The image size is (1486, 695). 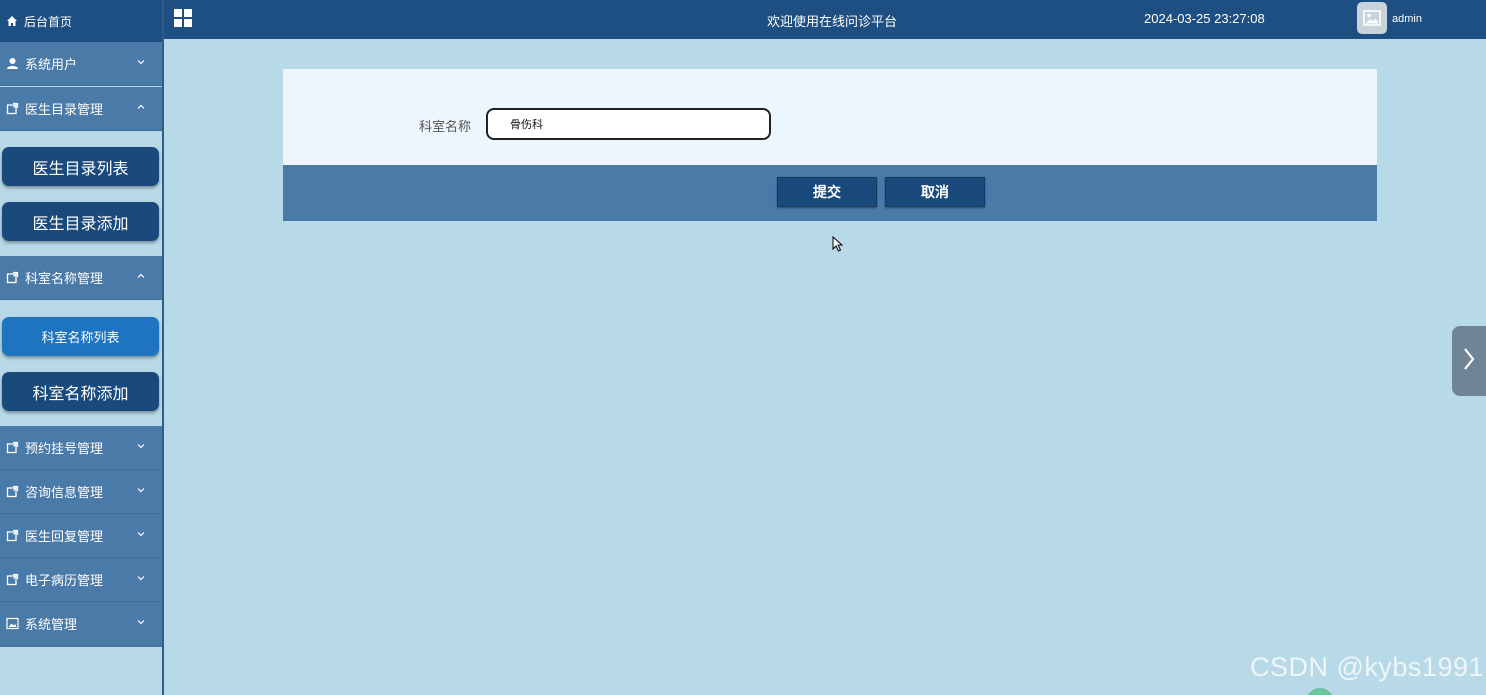 I want to click on sidebar-item-doctor-directory: 医生目录管理, so click(x=81, y=109).